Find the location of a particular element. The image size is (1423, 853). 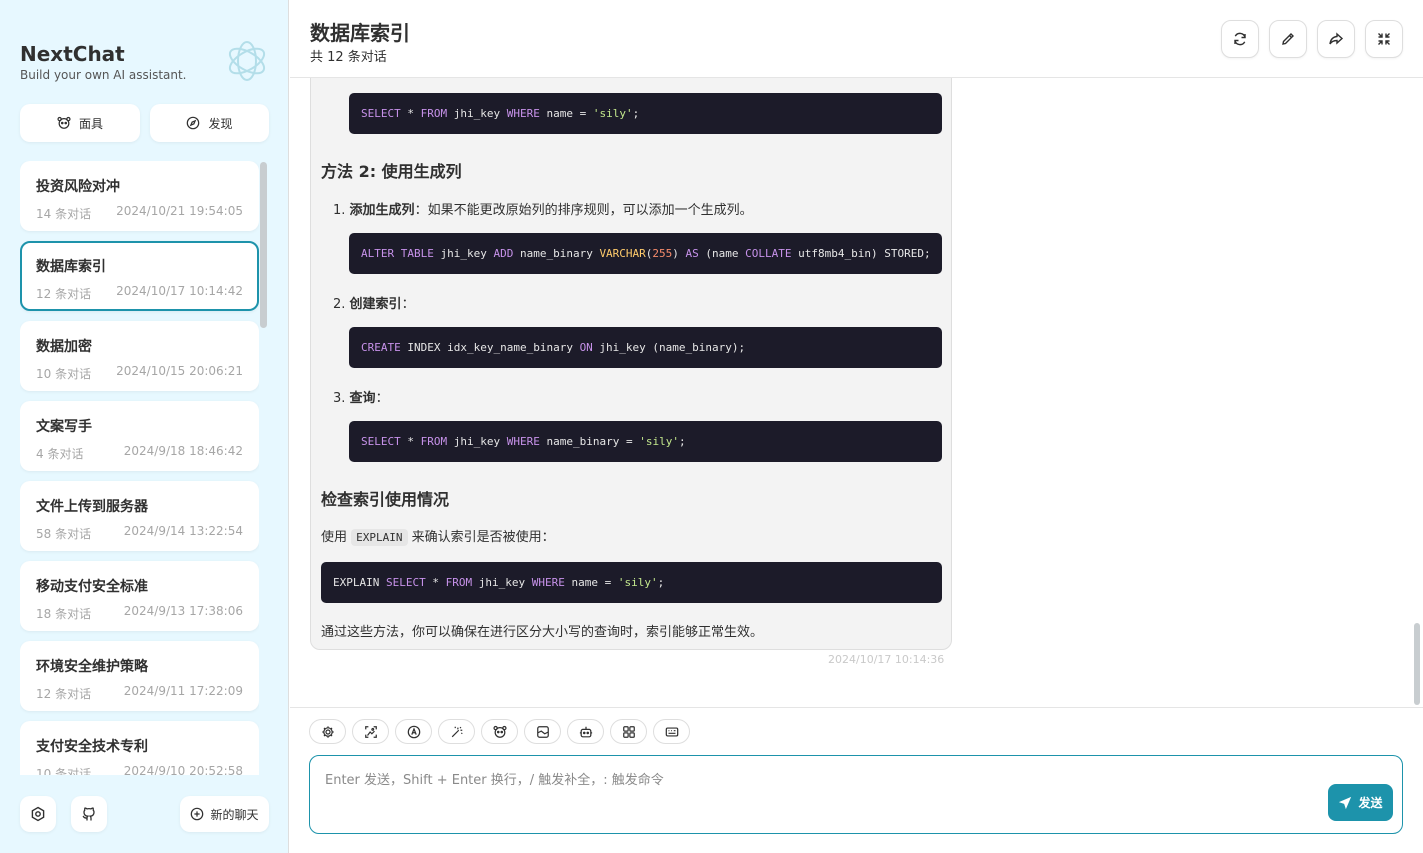

chat-item: 移动支付安全标准 18 条对话 2024/9/13 17:38:06 is located at coordinates (139, 596).